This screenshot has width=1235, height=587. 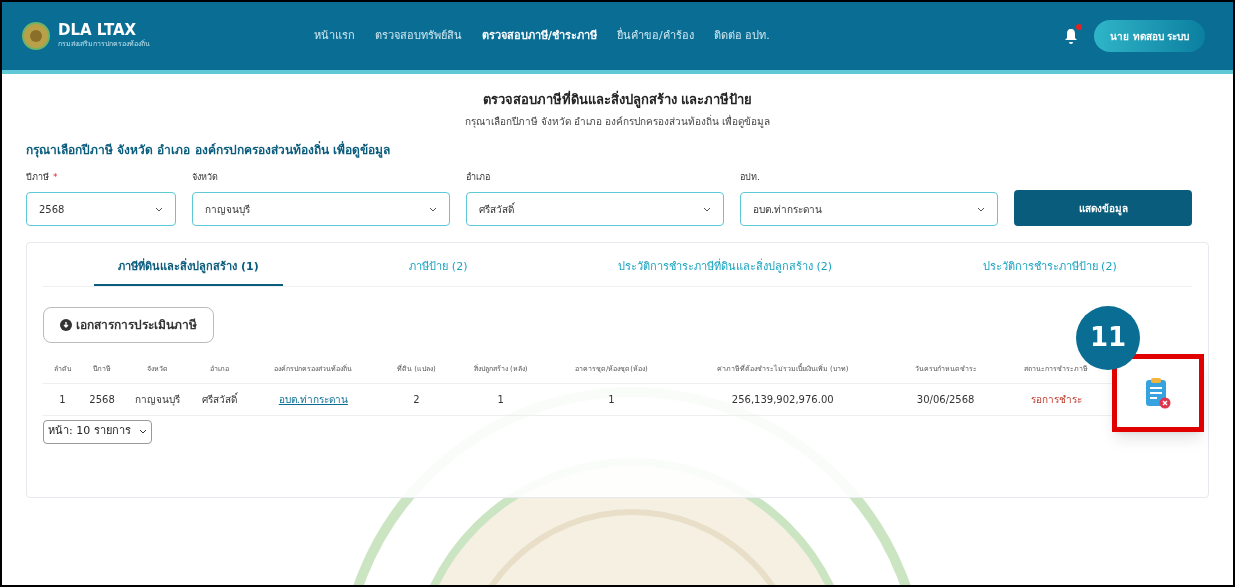 I want to click on filter-label: อปท., so click(x=750, y=177).